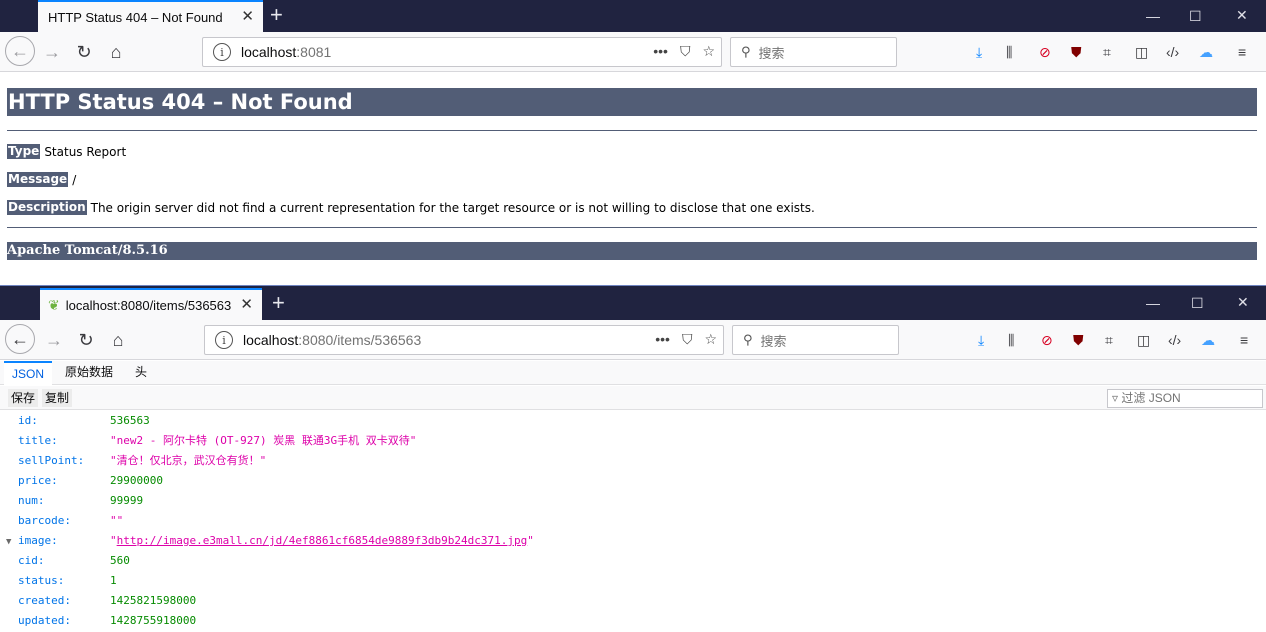 The height and width of the screenshot is (632, 1266). I want to click on tab-raw-data: 原始数据, so click(89, 373).